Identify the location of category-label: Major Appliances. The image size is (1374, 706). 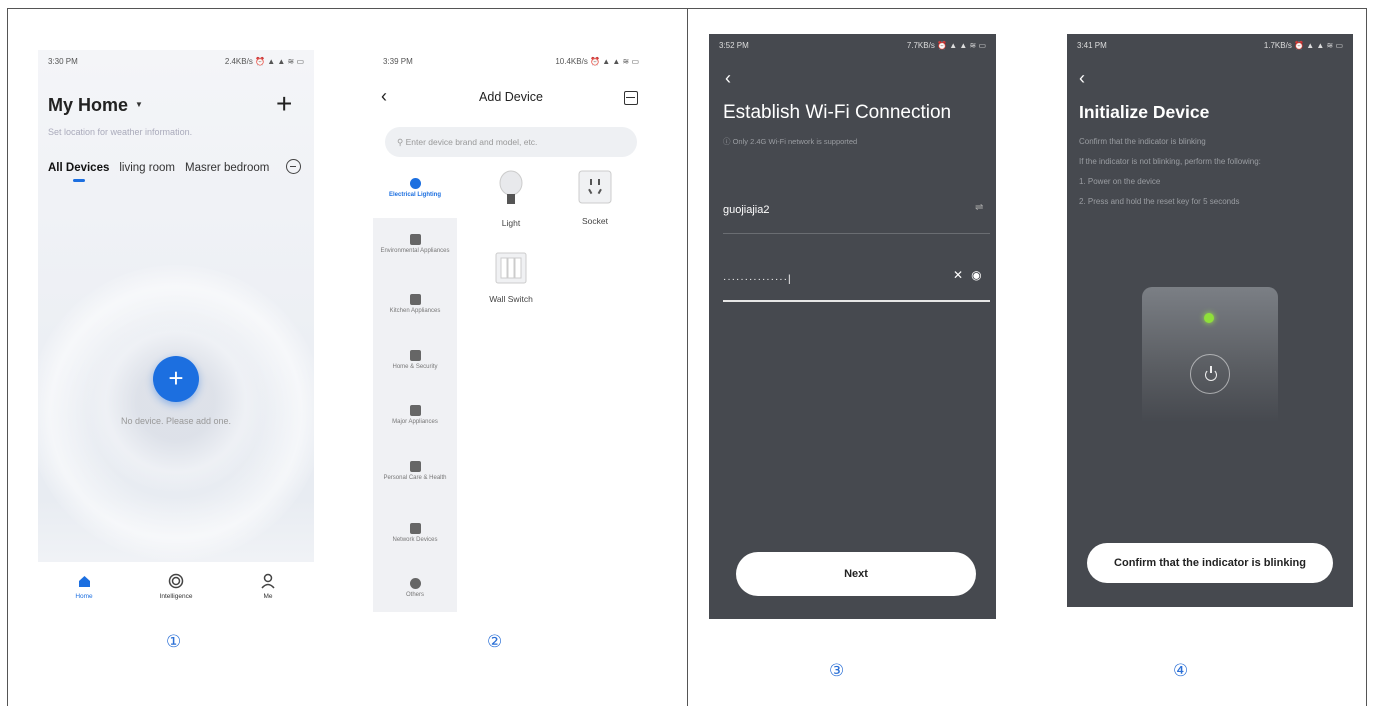
(415, 422).